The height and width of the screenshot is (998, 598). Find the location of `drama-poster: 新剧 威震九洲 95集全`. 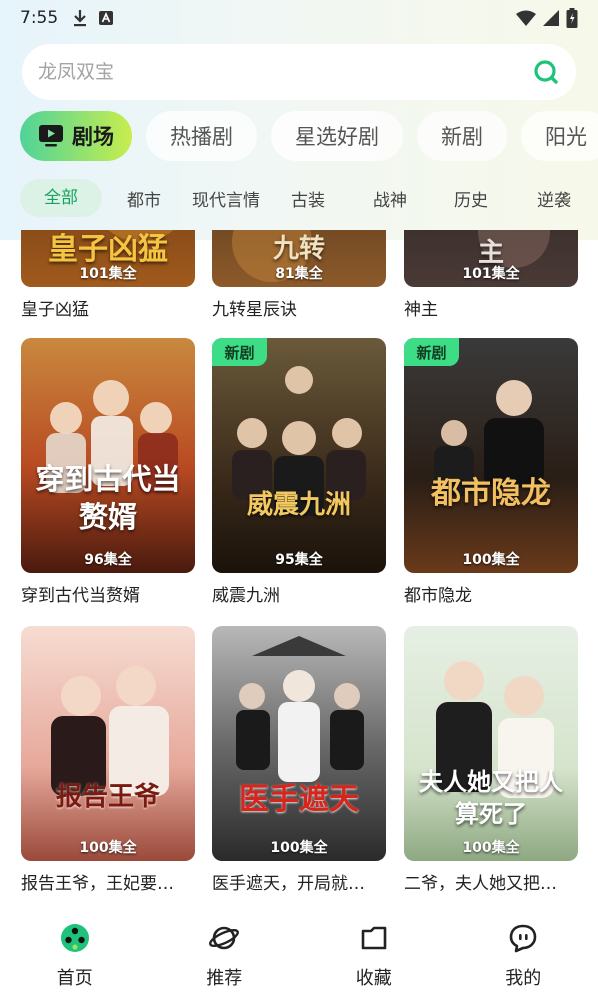

drama-poster: 新剧 威震九洲 95集全 is located at coordinates (299, 455).